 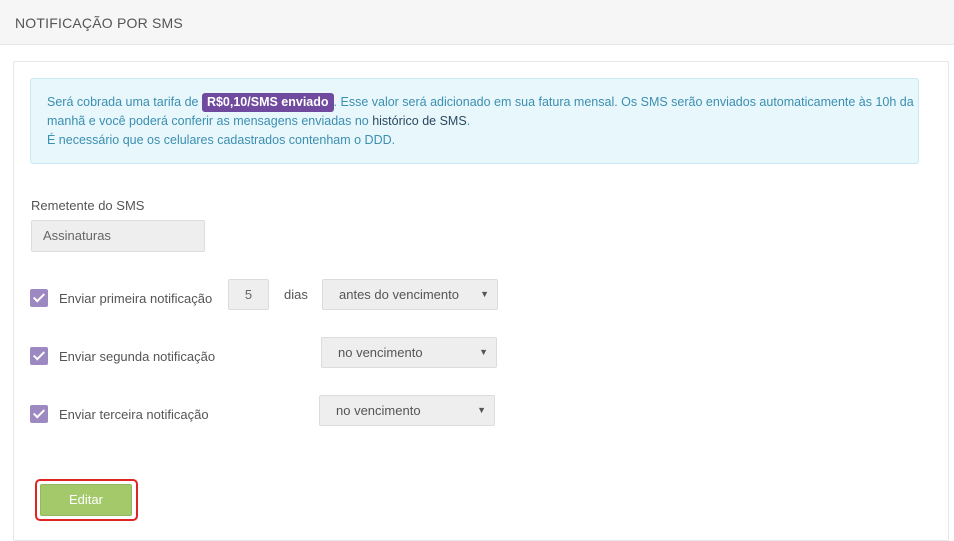 I want to click on edit-button: Editar, so click(x=86, y=500).